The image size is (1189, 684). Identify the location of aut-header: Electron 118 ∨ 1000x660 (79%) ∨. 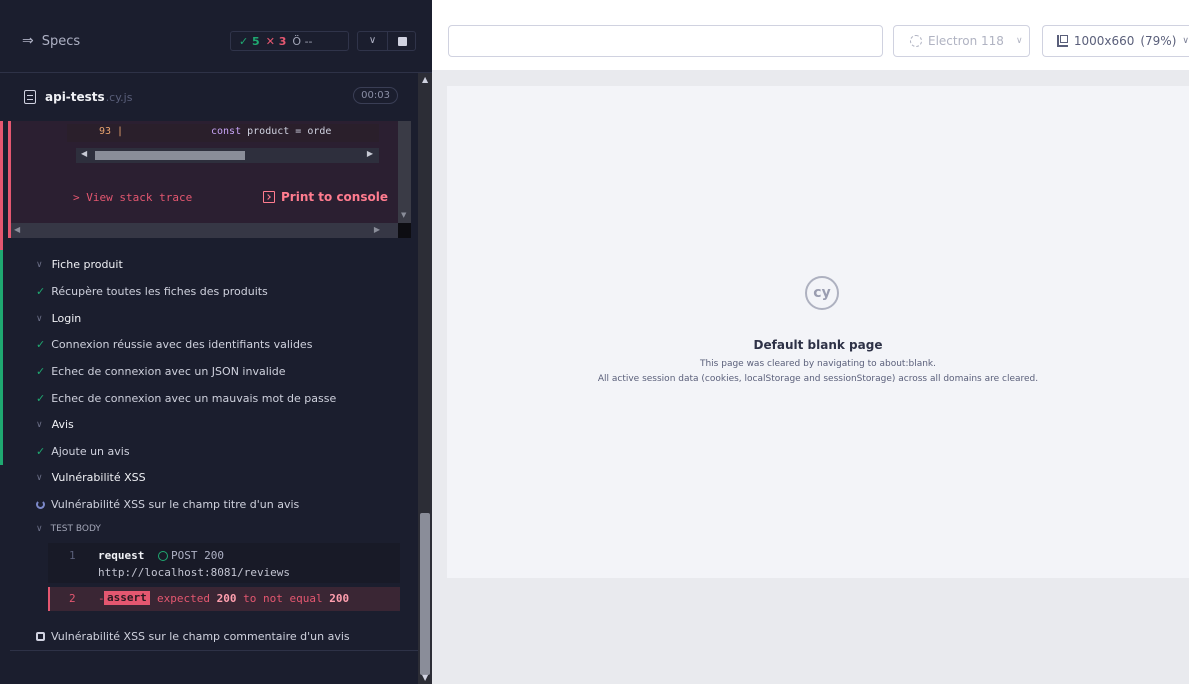
(810, 35).